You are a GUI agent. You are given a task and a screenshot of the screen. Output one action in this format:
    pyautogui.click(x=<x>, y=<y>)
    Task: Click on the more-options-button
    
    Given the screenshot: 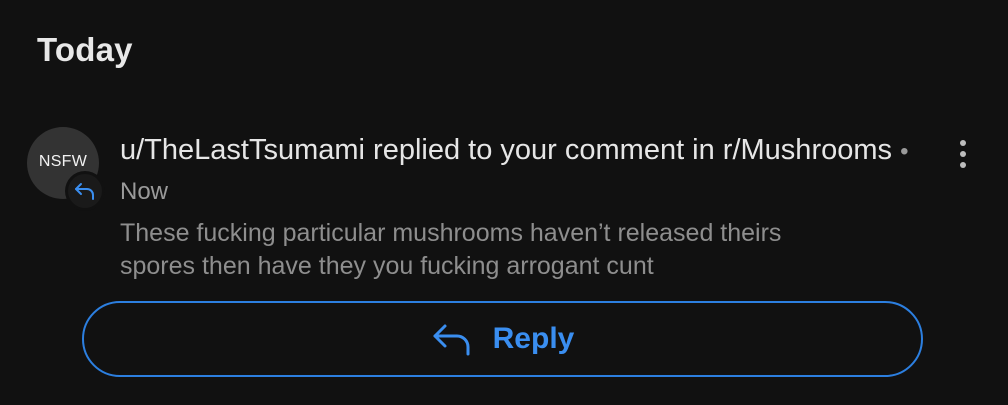 What is the action you would take?
    pyautogui.click(x=963, y=154)
    